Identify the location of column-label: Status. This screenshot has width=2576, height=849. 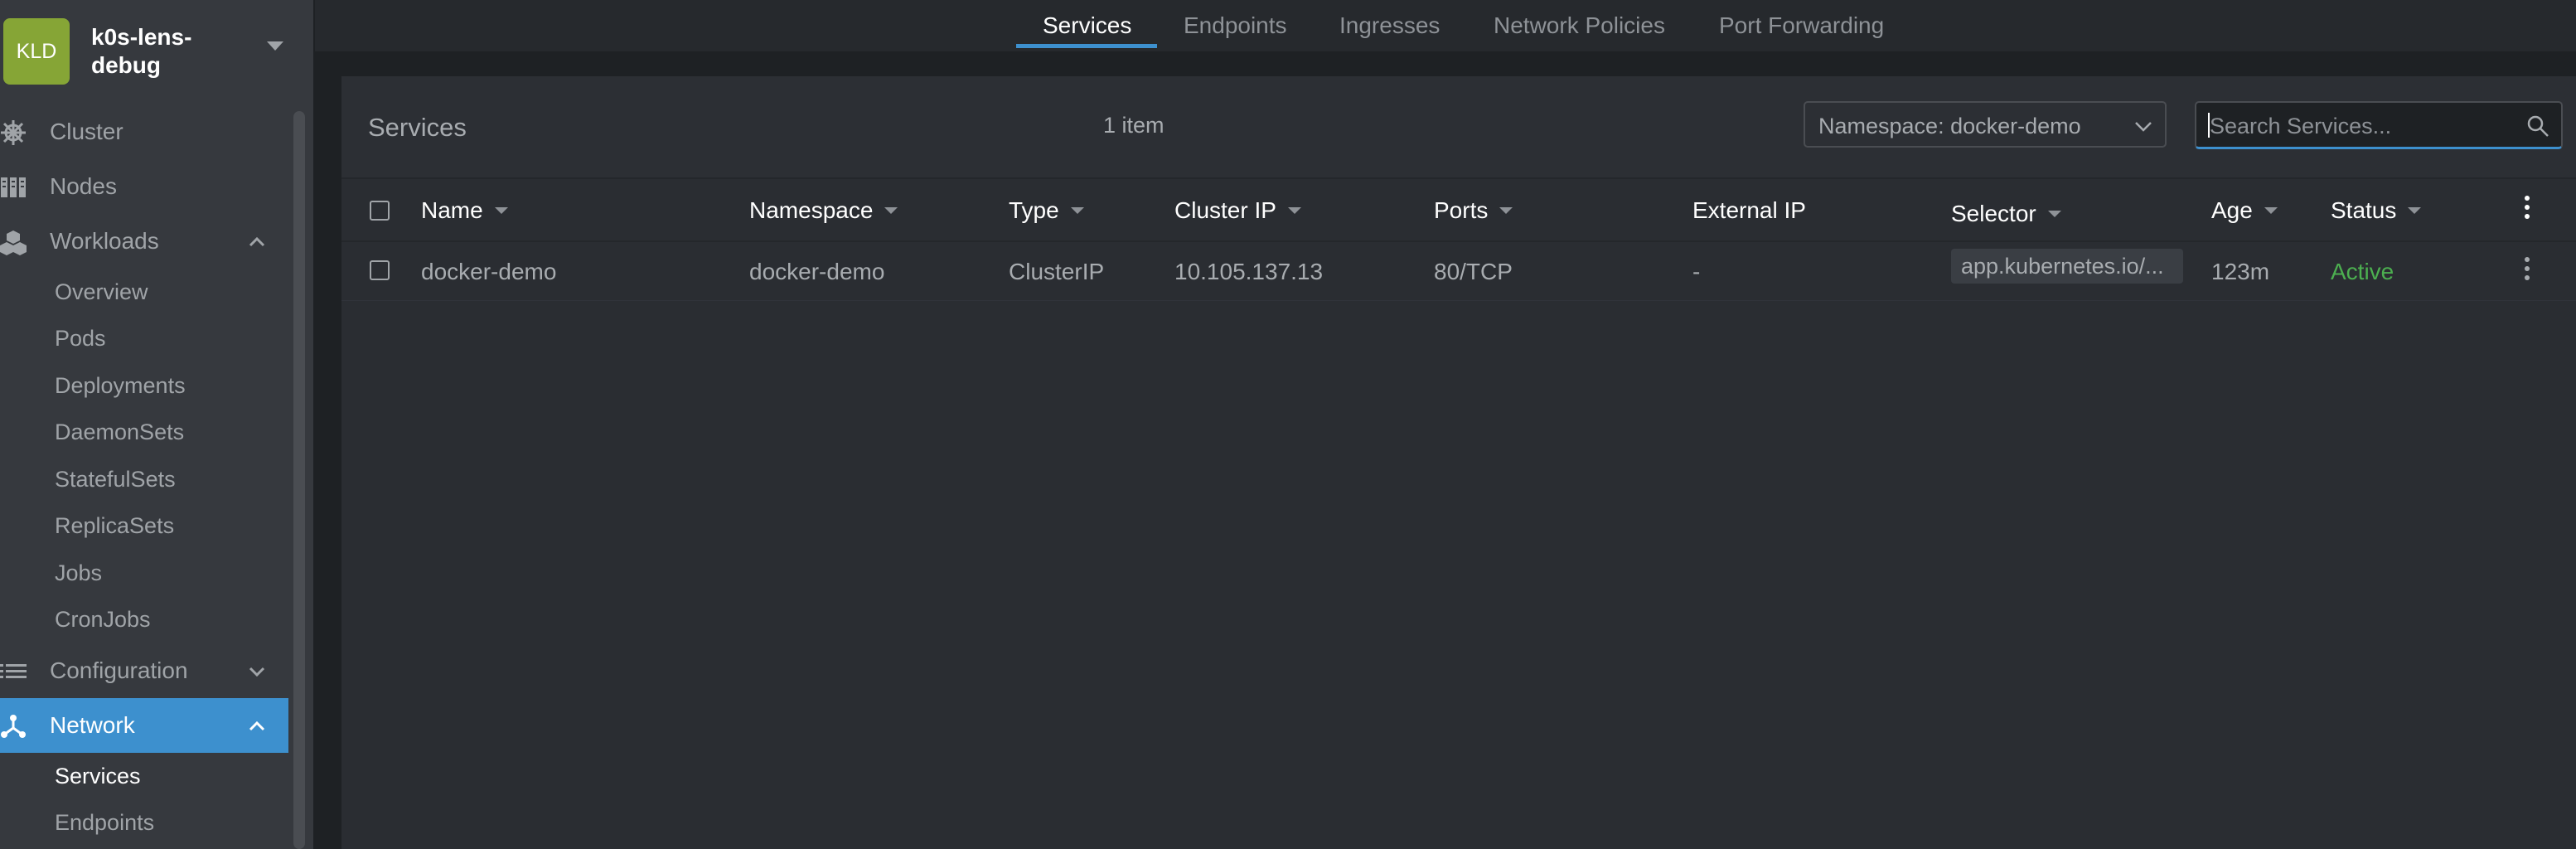
(2364, 210).